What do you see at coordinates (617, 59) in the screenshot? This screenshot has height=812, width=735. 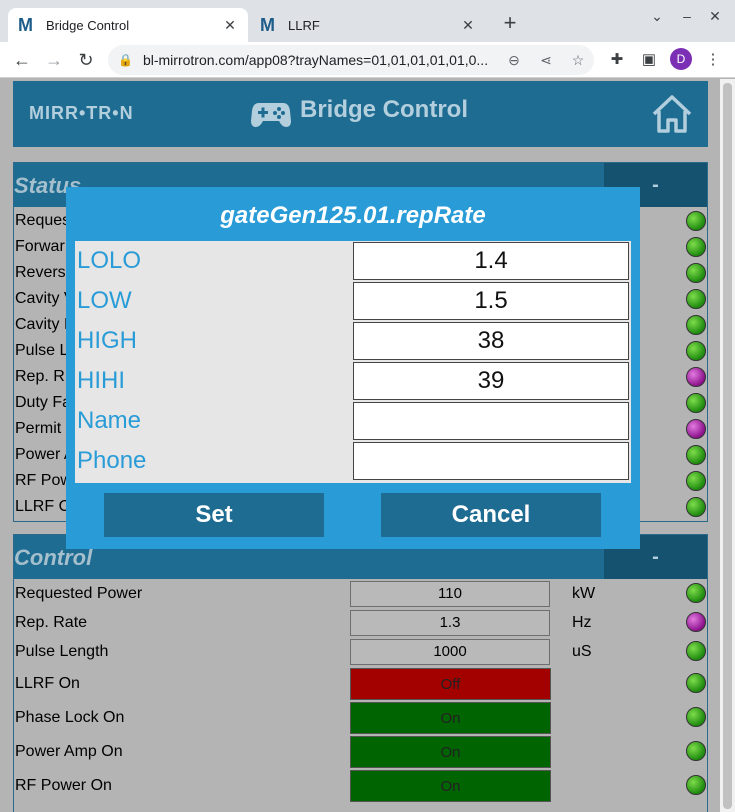 I see `extensions-icon: ✚` at bounding box center [617, 59].